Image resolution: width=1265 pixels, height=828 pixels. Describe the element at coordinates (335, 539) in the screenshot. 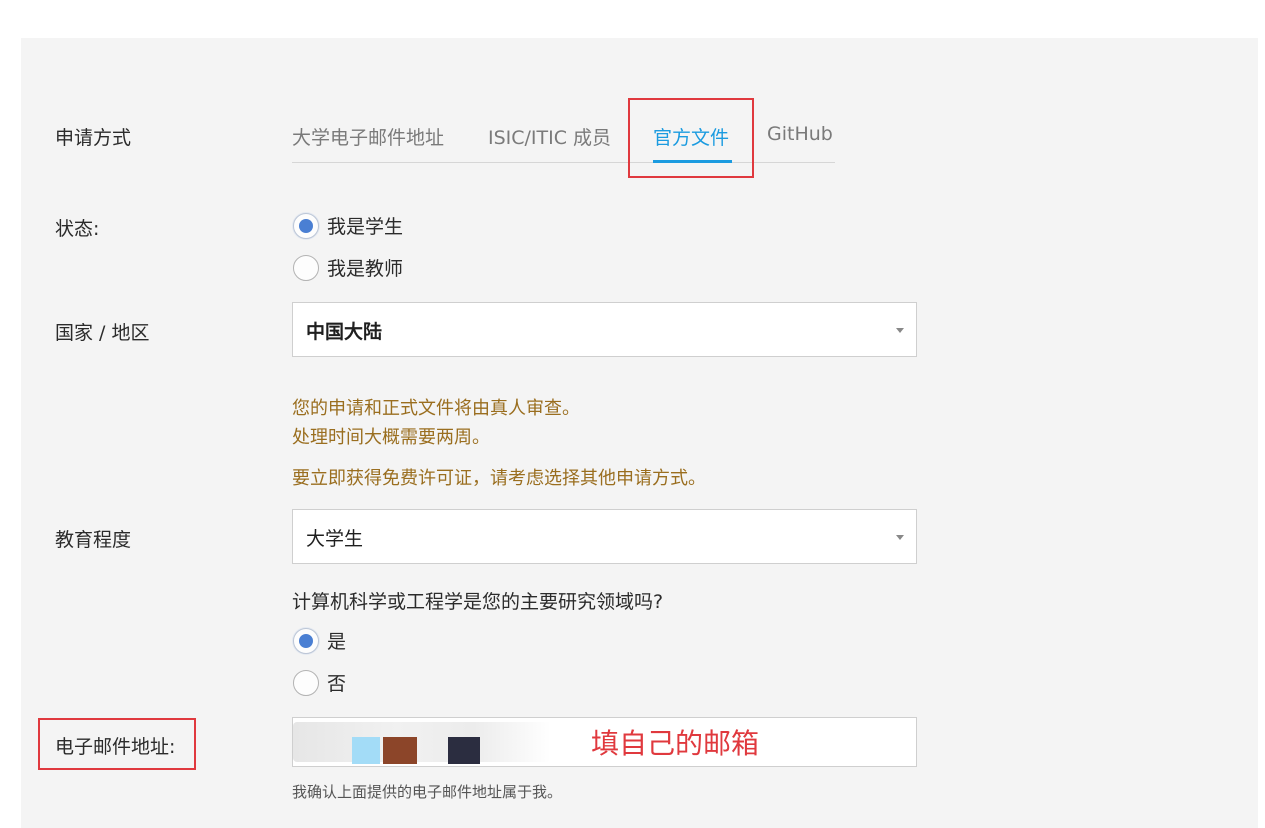

I see `education-select-value: 大学生` at that location.